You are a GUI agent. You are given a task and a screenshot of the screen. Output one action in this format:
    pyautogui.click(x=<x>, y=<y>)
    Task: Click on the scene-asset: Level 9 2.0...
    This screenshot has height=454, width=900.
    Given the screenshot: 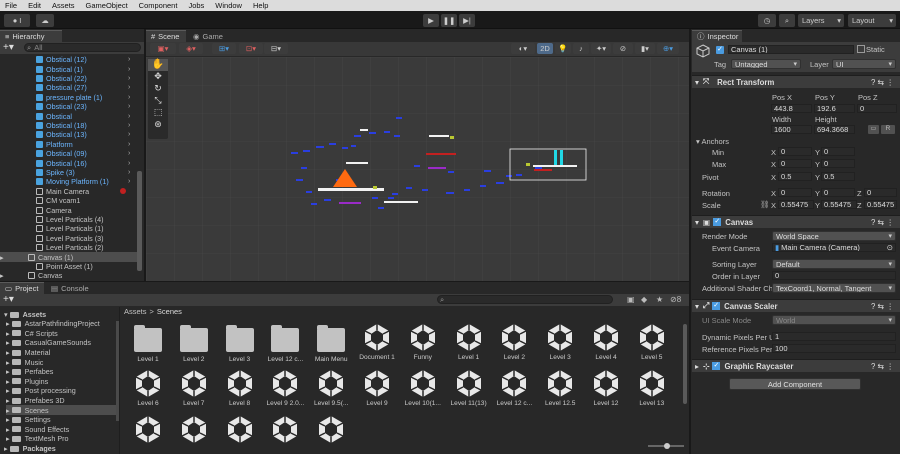 What is the action you would take?
    pyautogui.click(x=285, y=387)
    